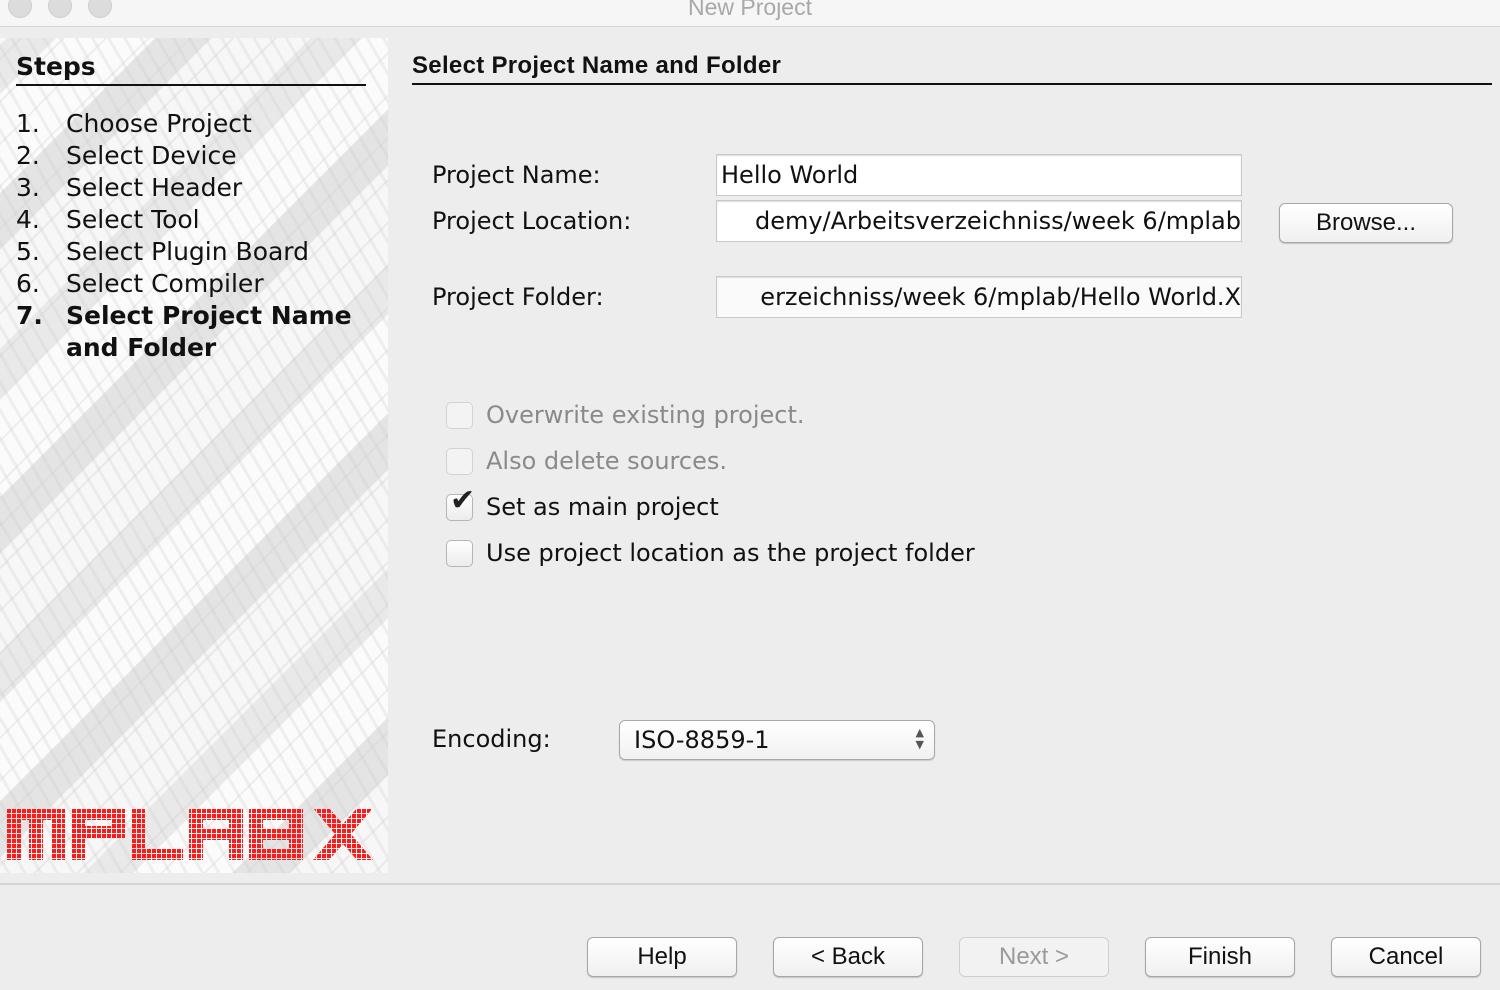  Describe the element at coordinates (532, 221) in the screenshot. I see `project-location-label: Project Location:` at that location.